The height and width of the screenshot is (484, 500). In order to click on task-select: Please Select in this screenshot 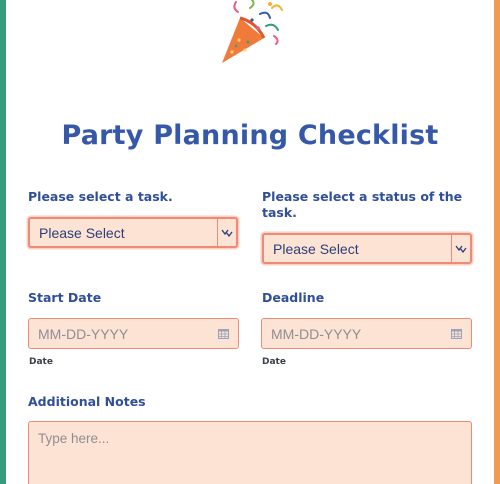, I will do `click(133, 232)`.